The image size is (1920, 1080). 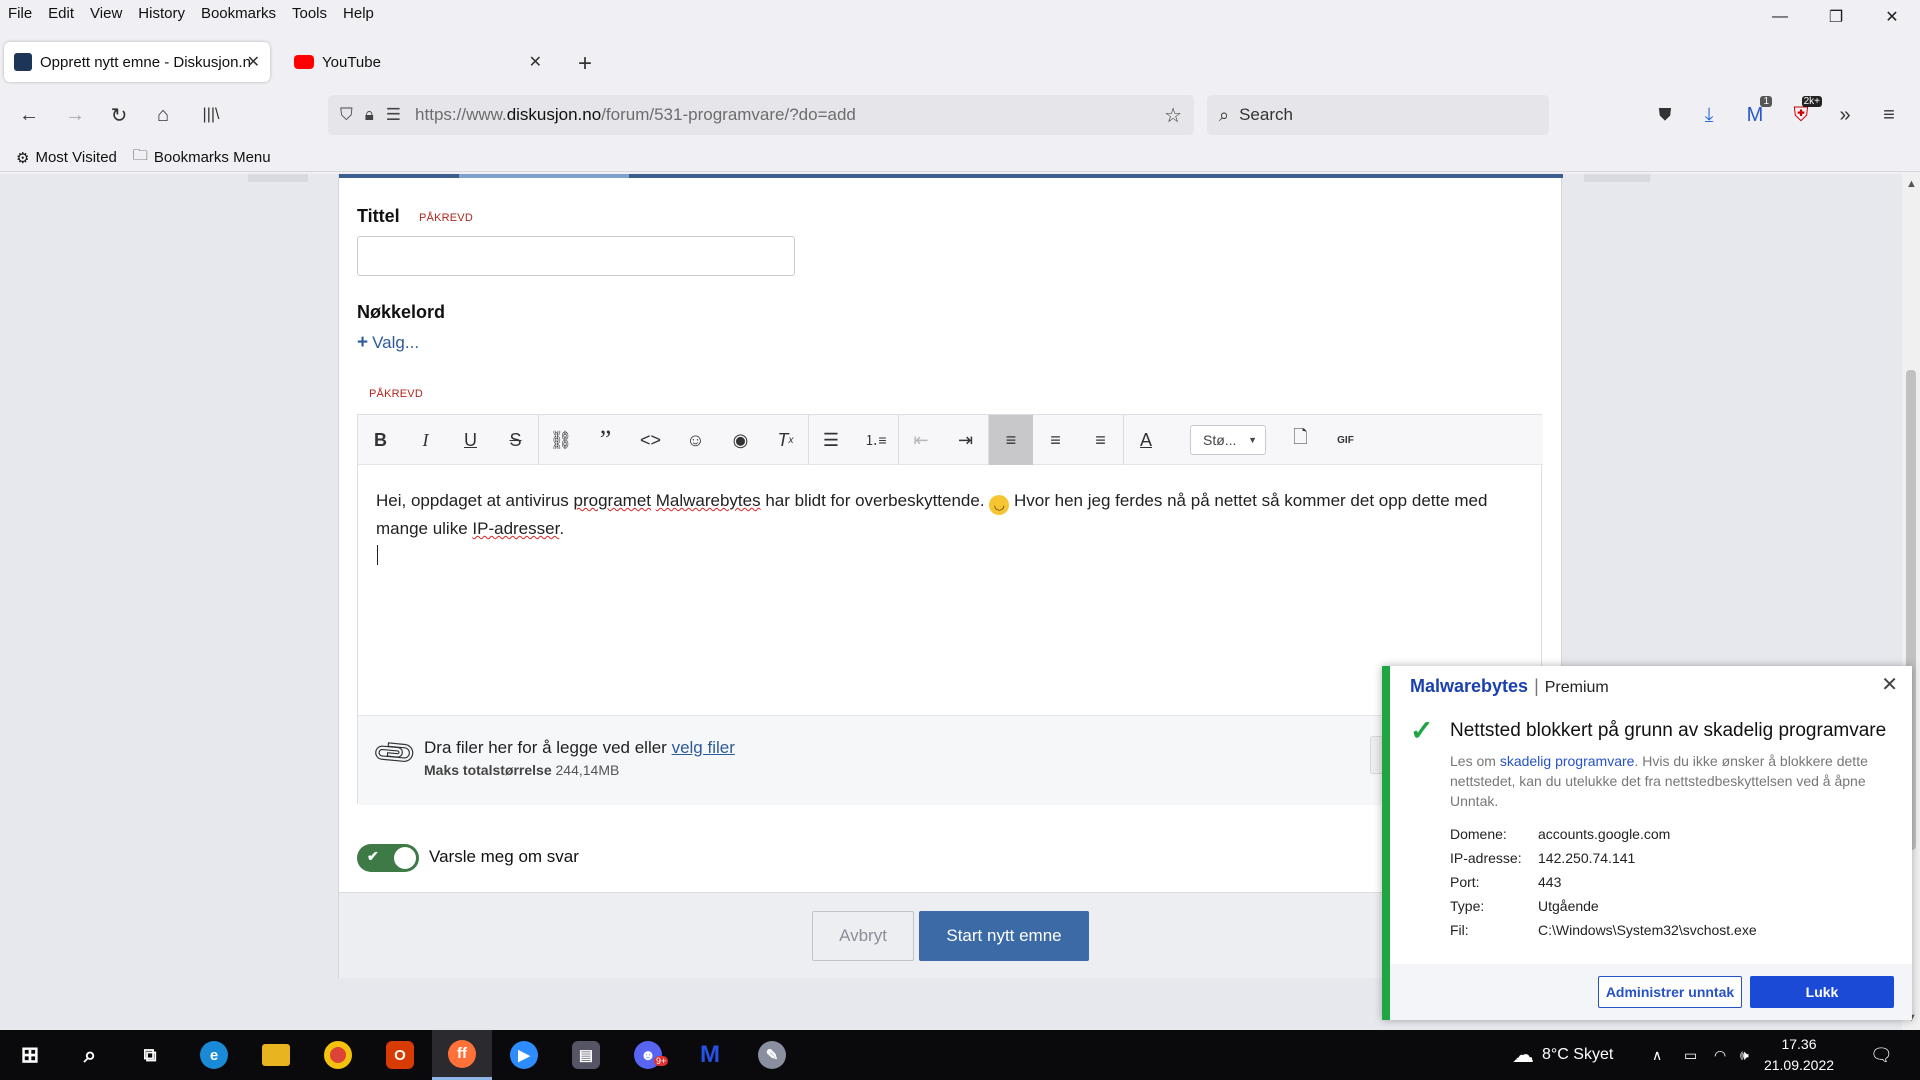 I want to click on choose-files-link: velg filer, so click(x=703, y=747).